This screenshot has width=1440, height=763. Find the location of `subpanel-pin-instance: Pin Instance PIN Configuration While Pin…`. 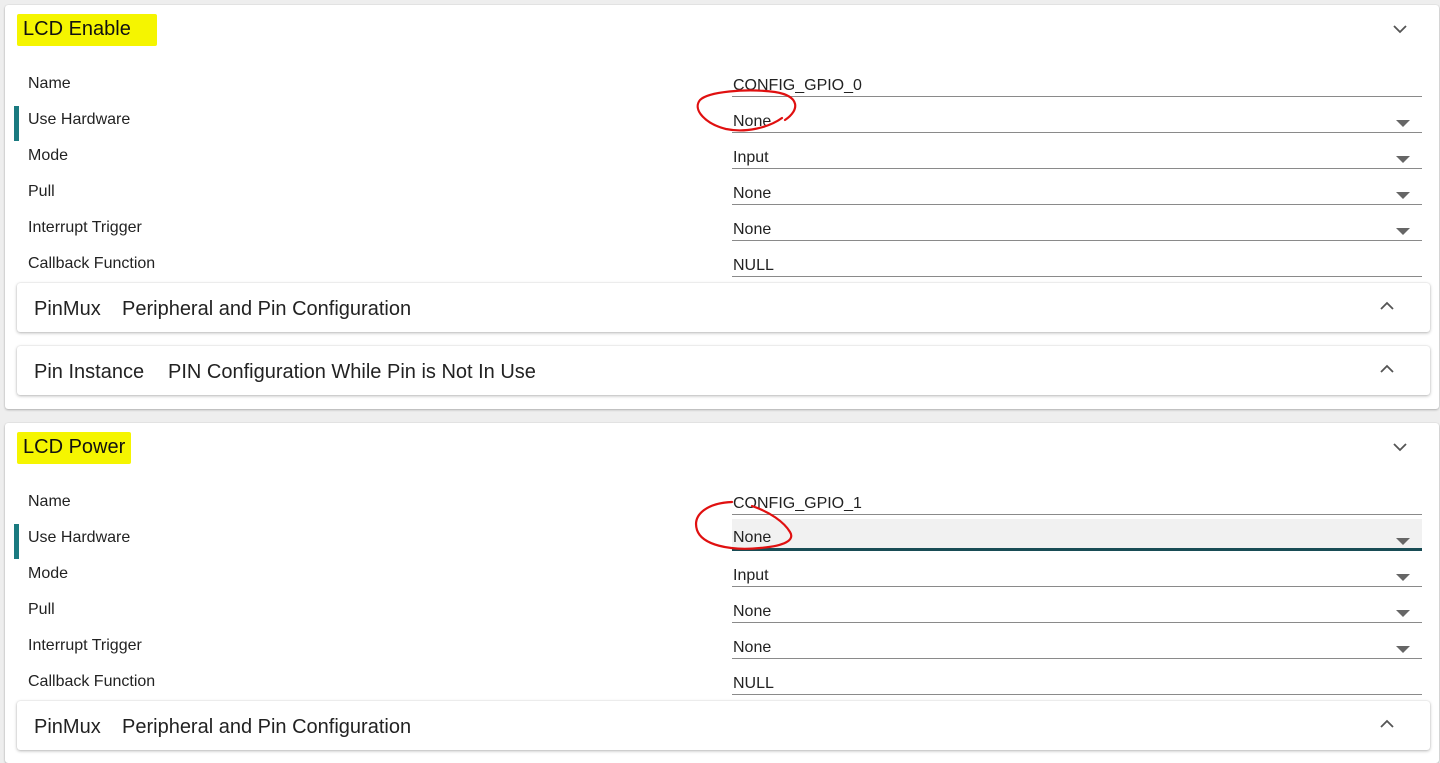

subpanel-pin-instance: Pin Instance PIN Configuration While Pin… is located at coordinates (723, 370).